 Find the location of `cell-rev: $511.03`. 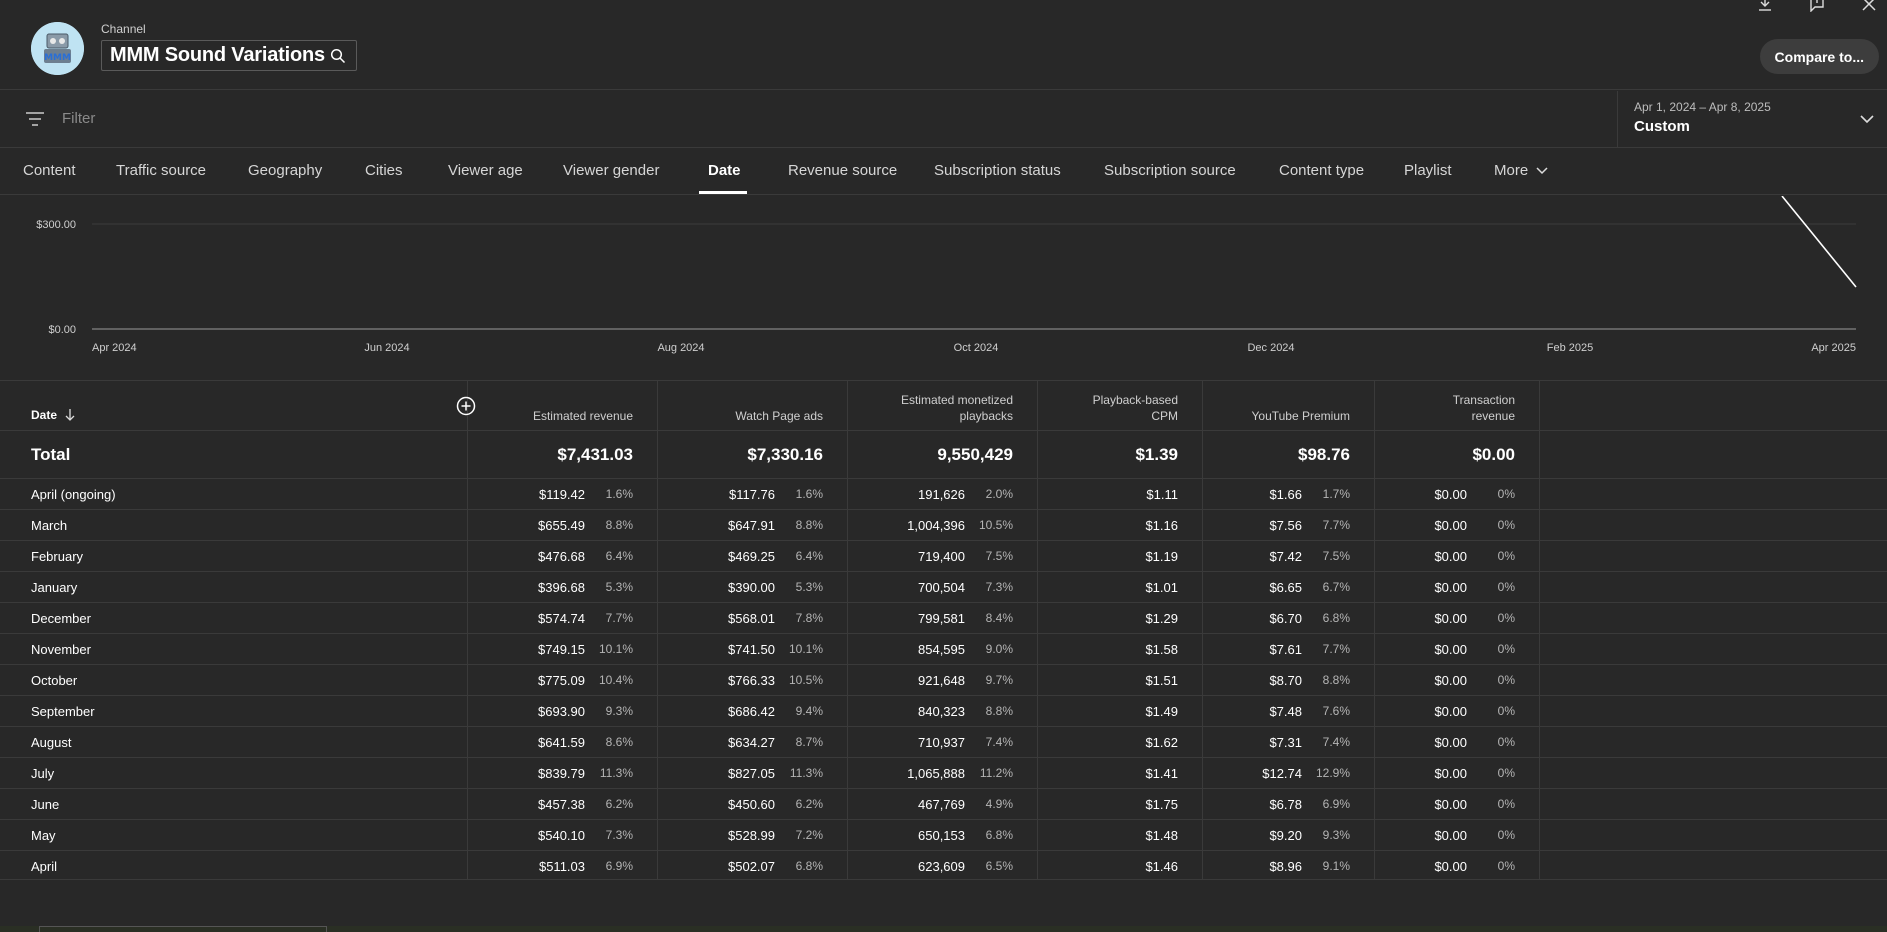

cell-rev: $511.03 is located at coordinates (561, 866).